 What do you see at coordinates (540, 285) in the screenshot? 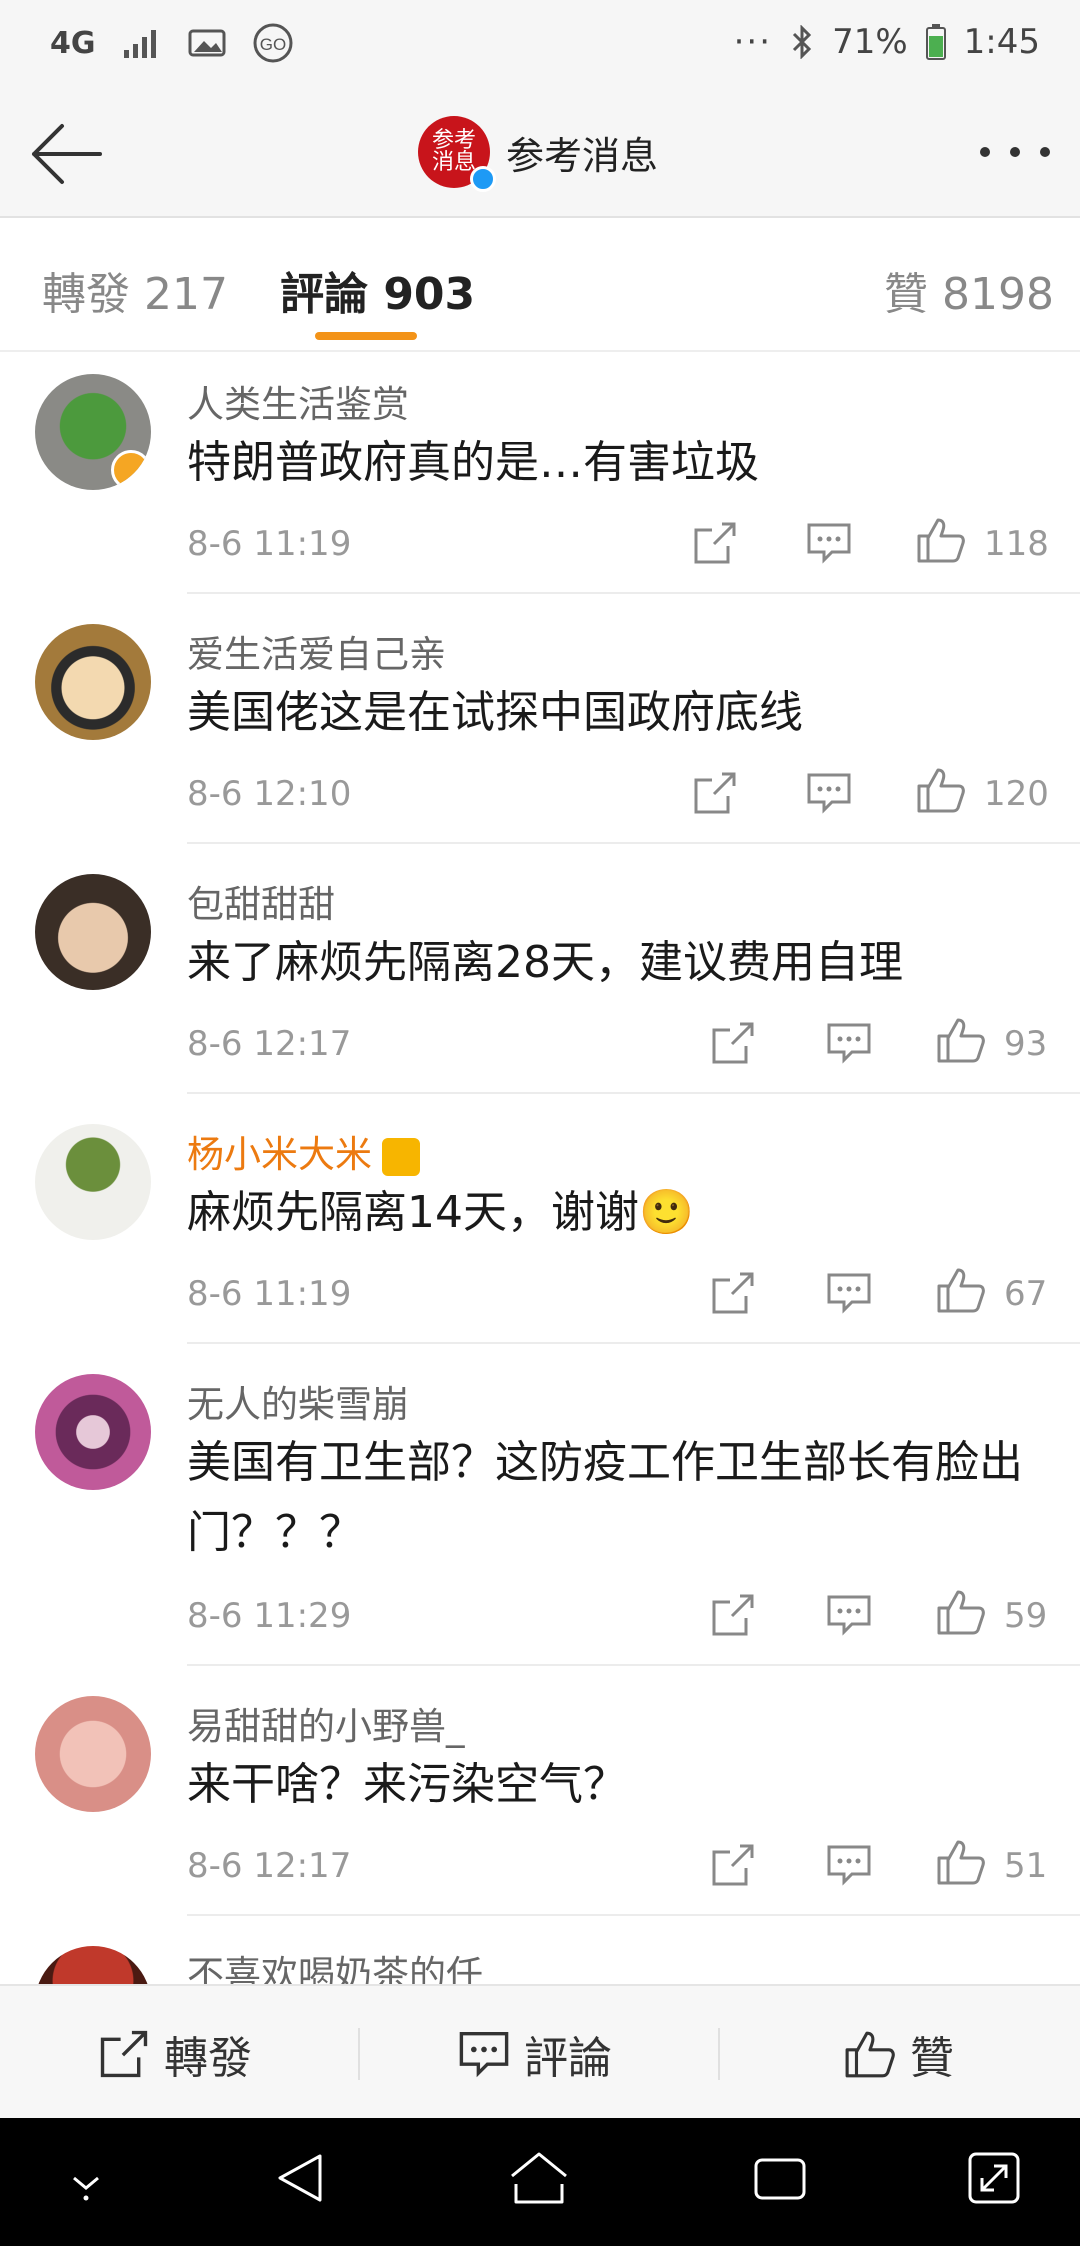
I see `tab-bar: 轉發 217 評論 903 贊 8198` at bounding box center [540, 285].